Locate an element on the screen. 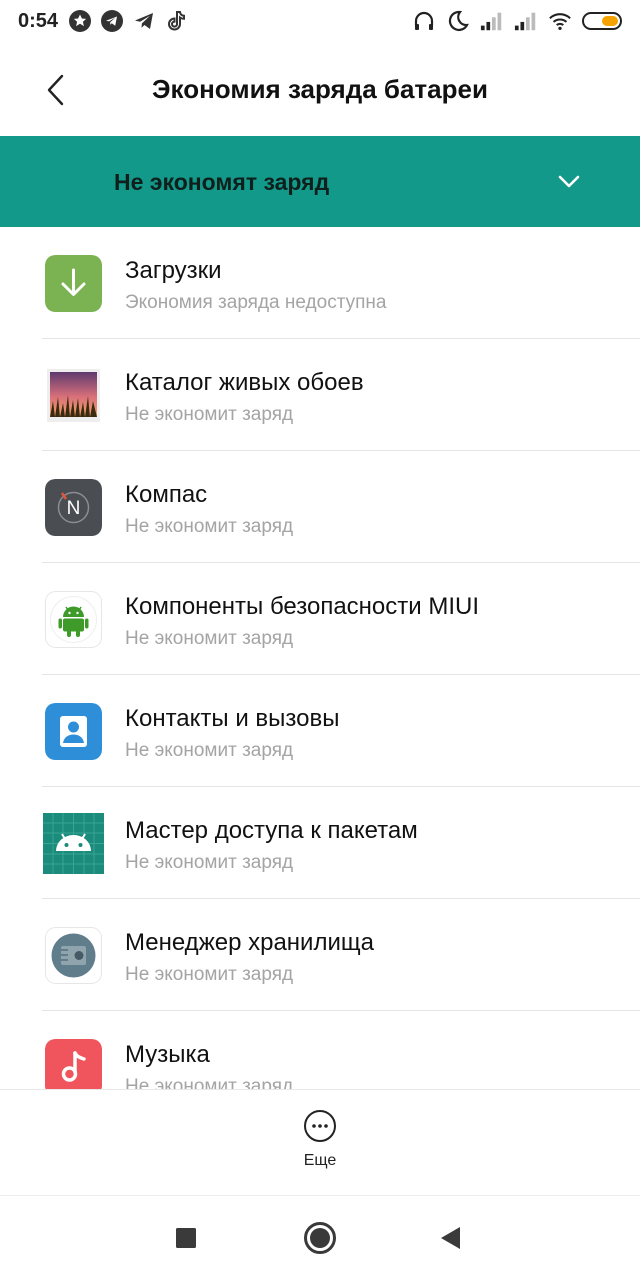  music-icon is located at coordinates (73, 1064).